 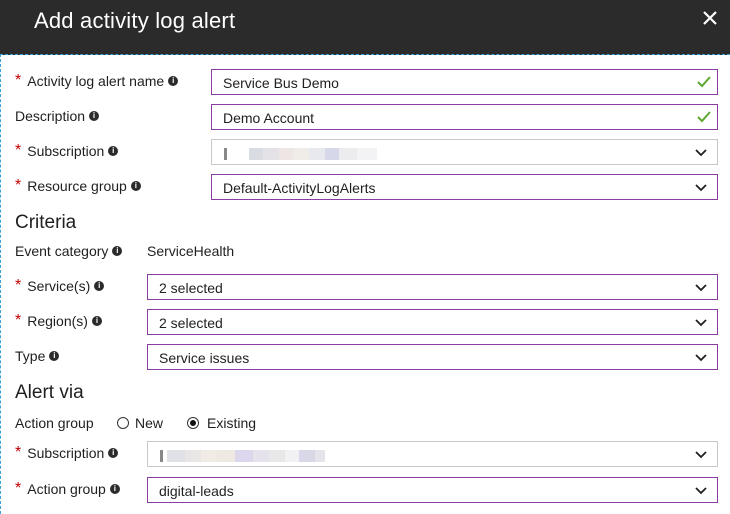 What do you see at coordinates (365, 425) in the screenshot?
I see `action-group-choice-row: Action group New Existing` at bounding box center [365, 425].